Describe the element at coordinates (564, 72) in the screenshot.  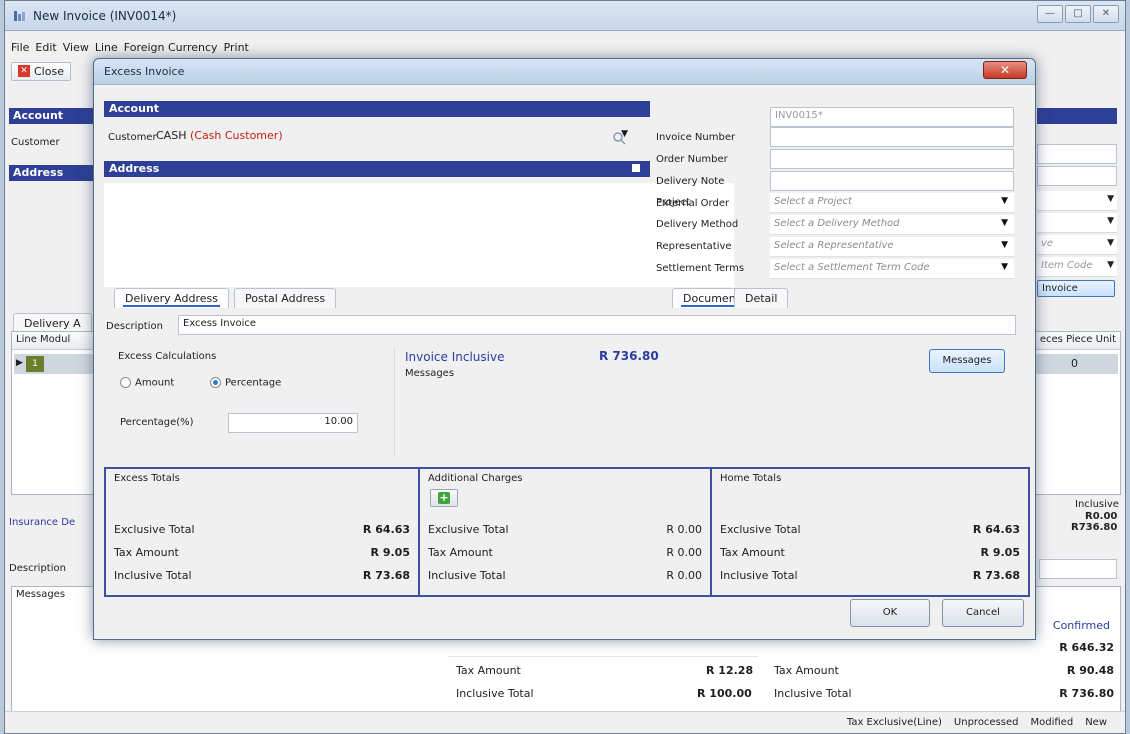
I see `dialog-titlebar: Excess Invoice ✕` at that location.